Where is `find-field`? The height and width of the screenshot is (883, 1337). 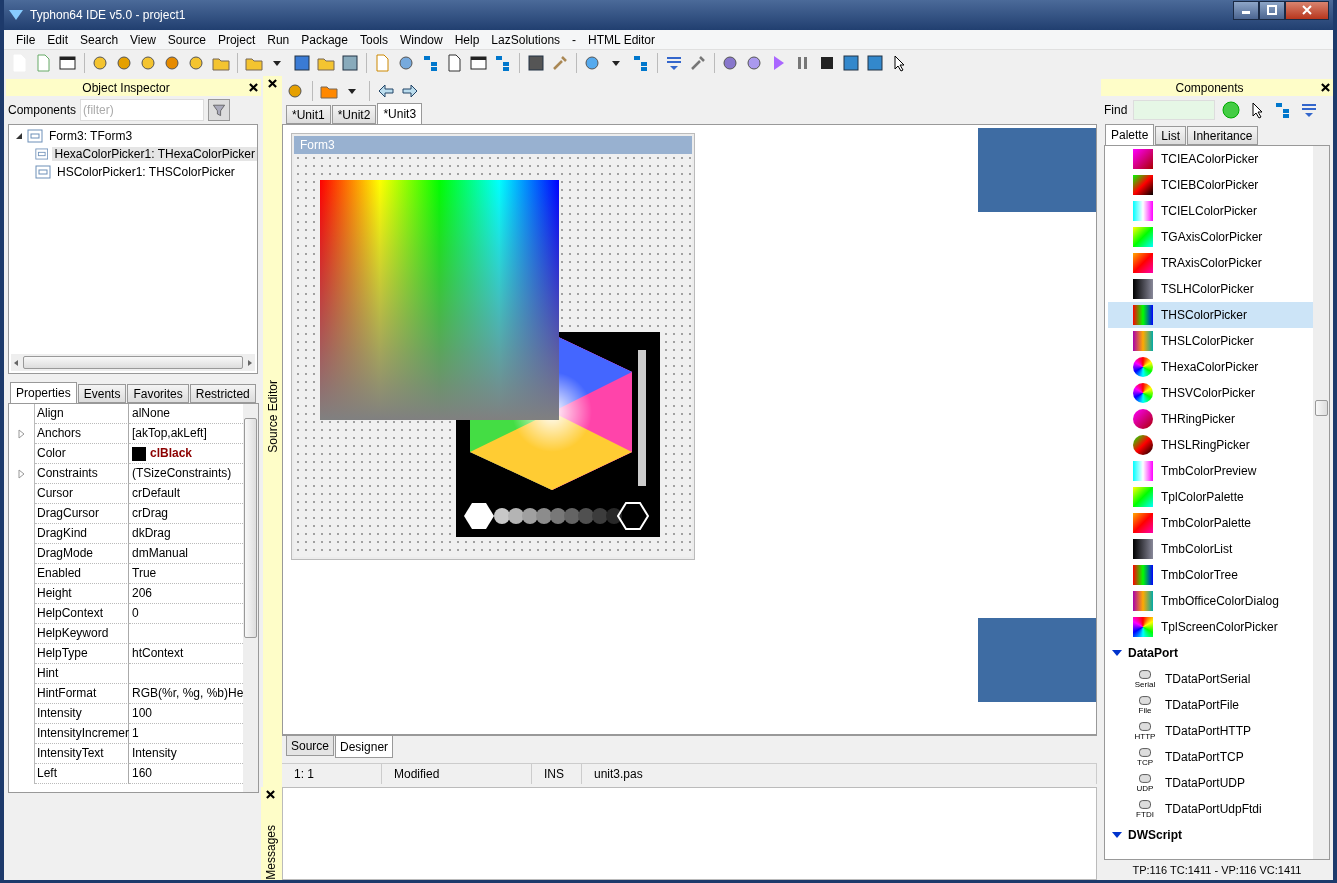 find-field is located at coordinates (1174, 110).